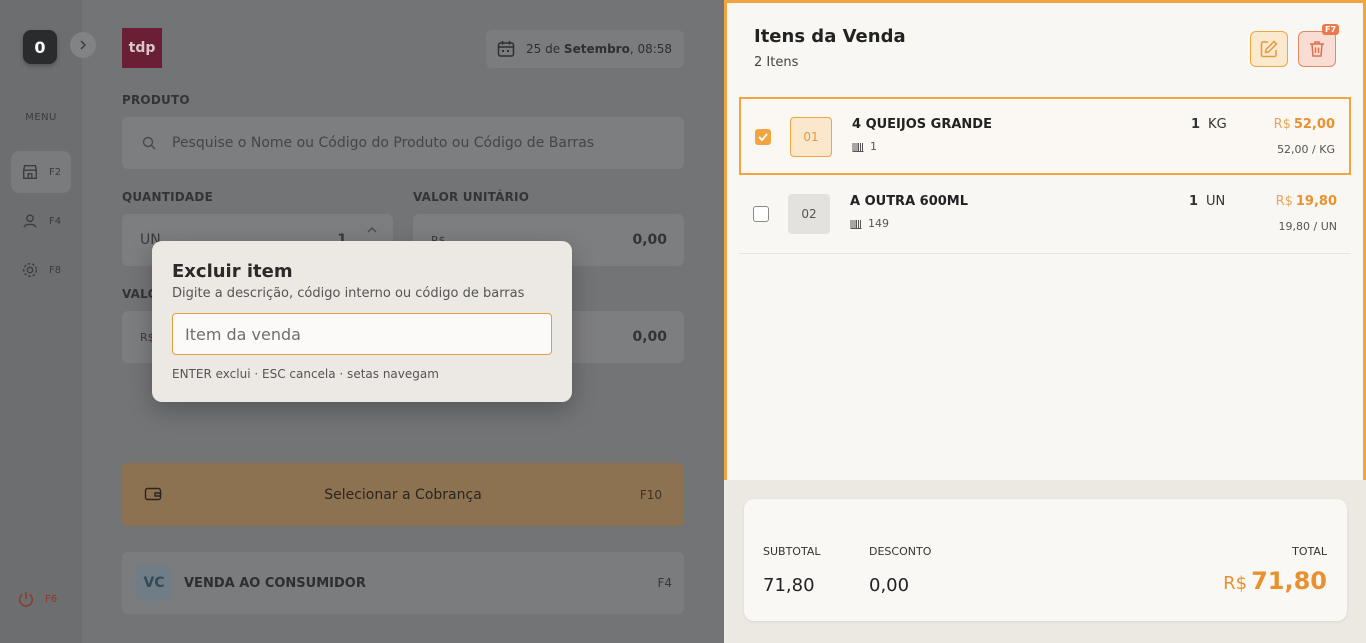  What do you see at coordinates (649, 337) in the screenshot?
I see `total-price-value: 0,00` at bounding box center [649, 337].